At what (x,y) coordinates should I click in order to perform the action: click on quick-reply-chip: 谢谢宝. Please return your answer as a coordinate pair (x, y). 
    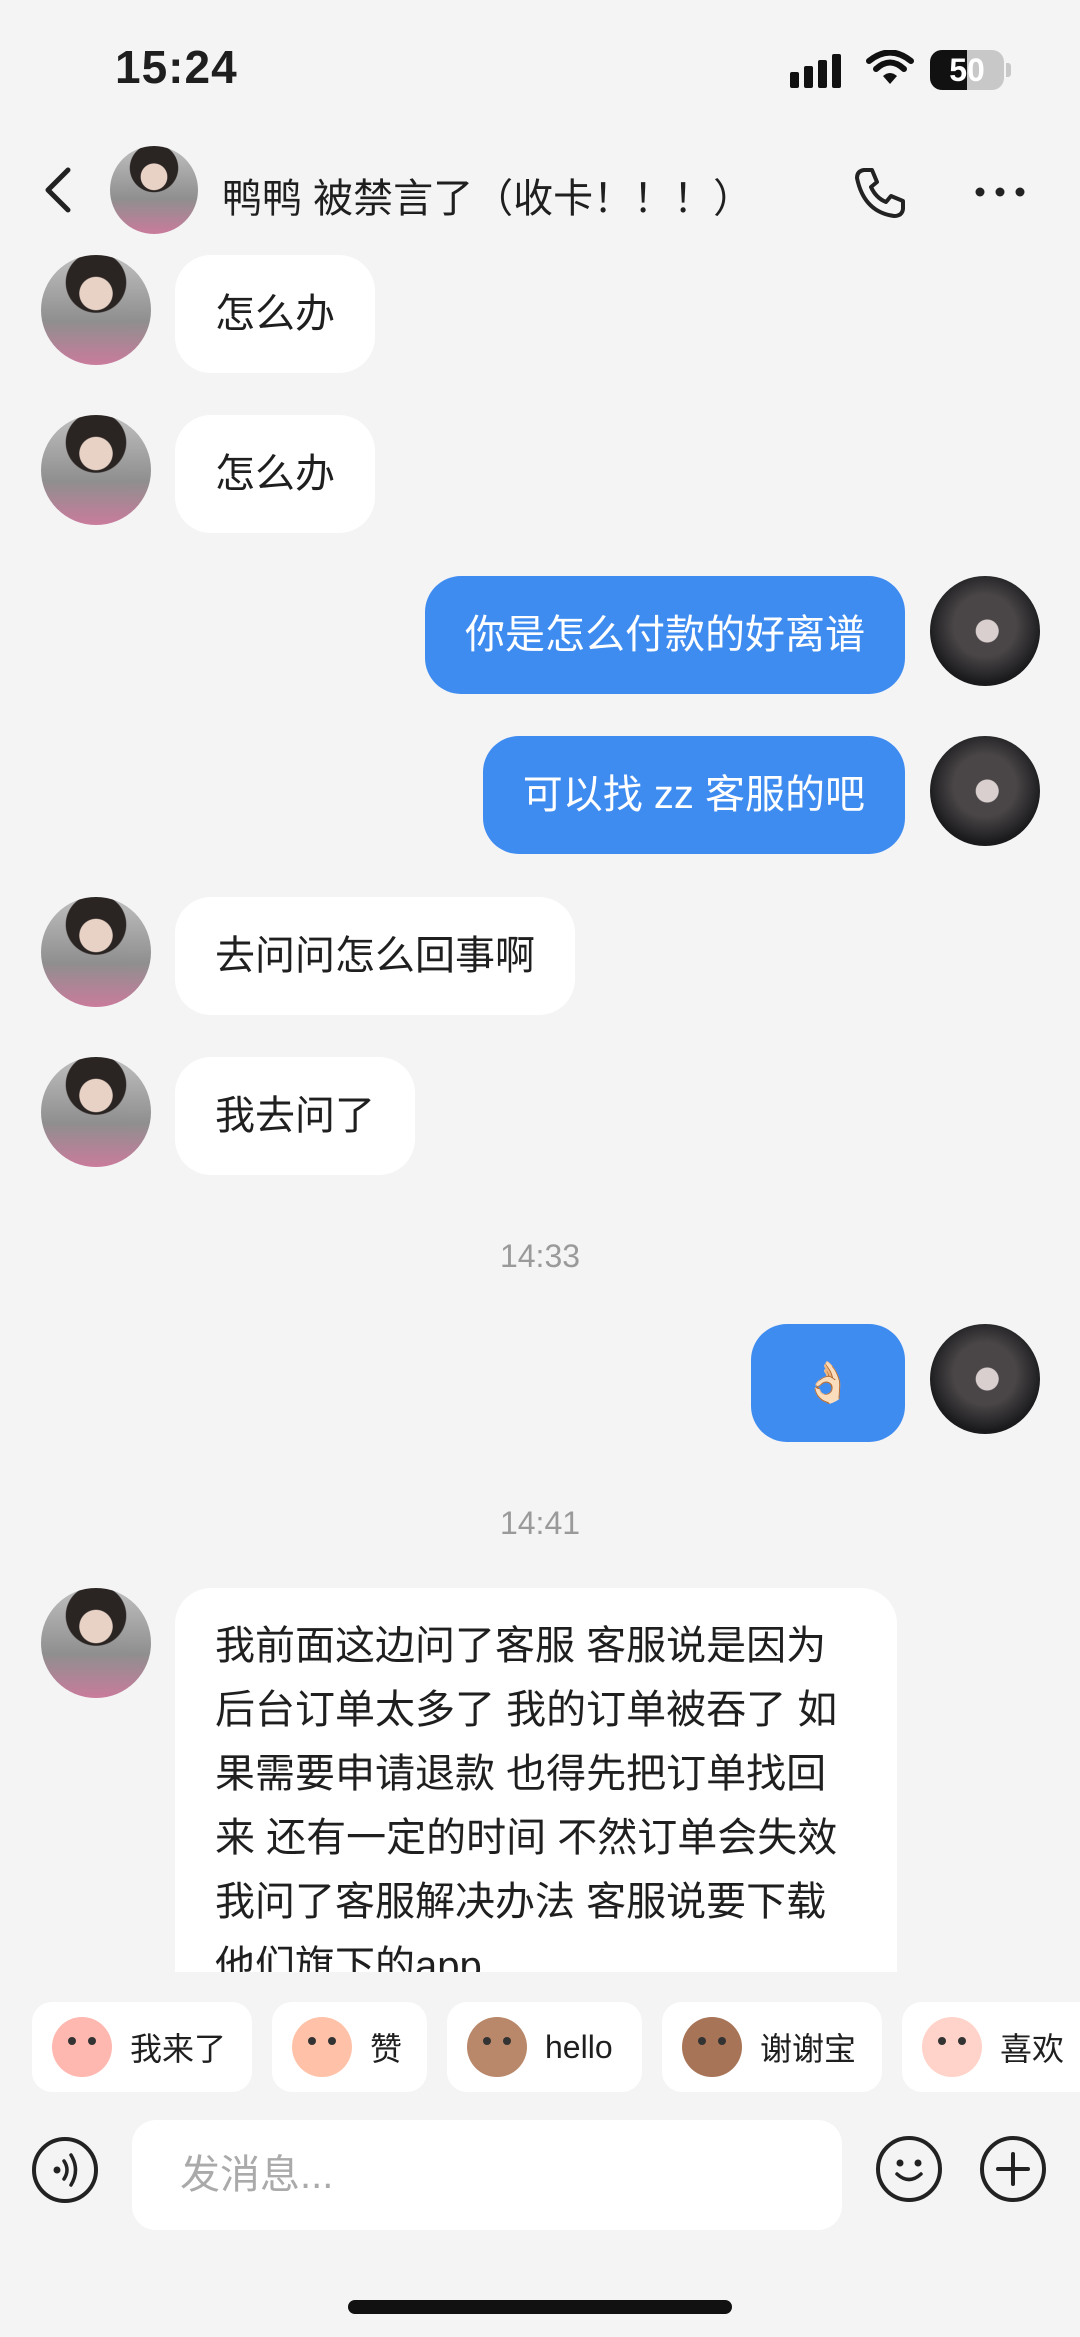
    Looking at the image, I should click on (772, 2047).